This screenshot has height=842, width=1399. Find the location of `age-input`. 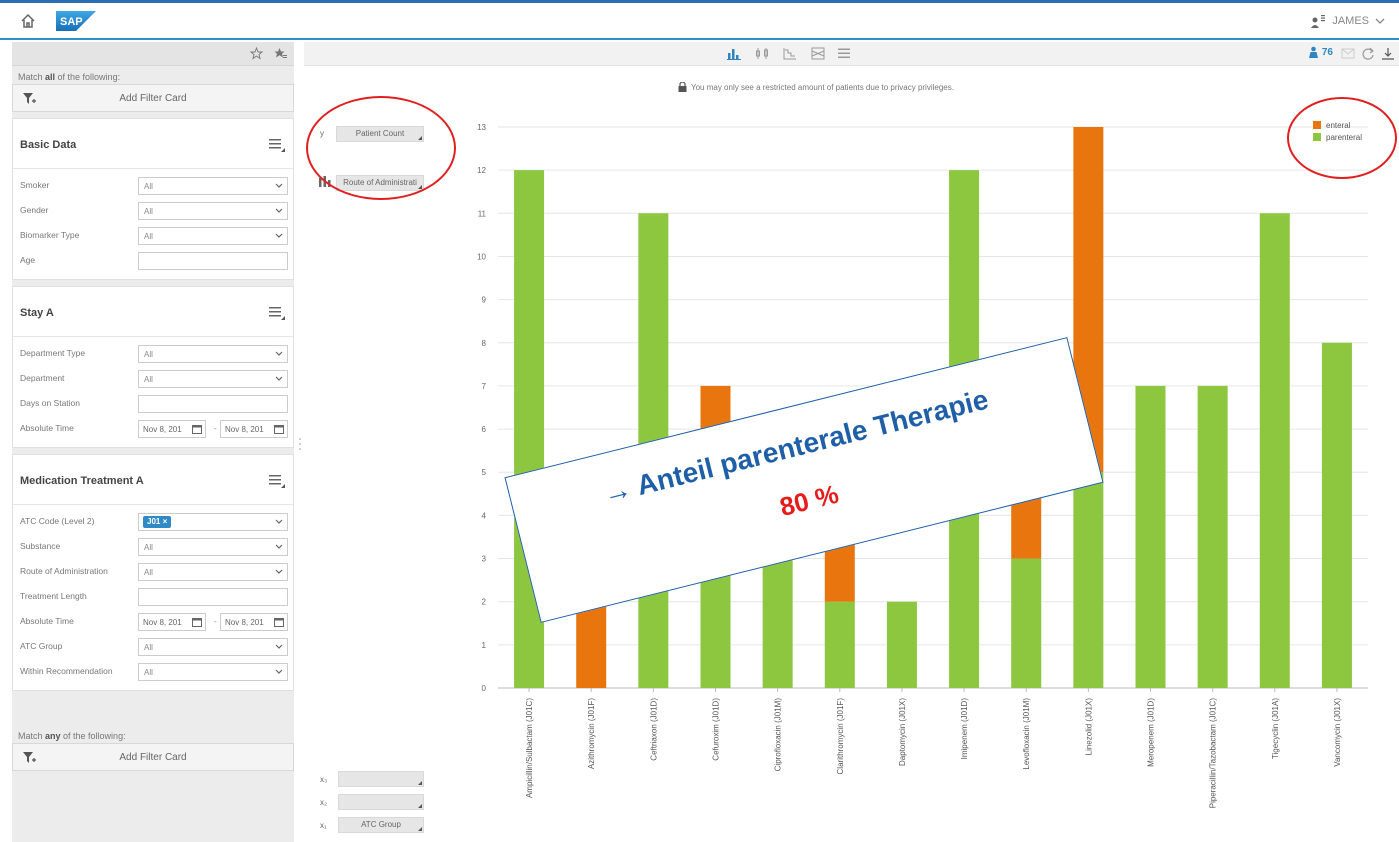

age-input is located at coordinates (213, 261).